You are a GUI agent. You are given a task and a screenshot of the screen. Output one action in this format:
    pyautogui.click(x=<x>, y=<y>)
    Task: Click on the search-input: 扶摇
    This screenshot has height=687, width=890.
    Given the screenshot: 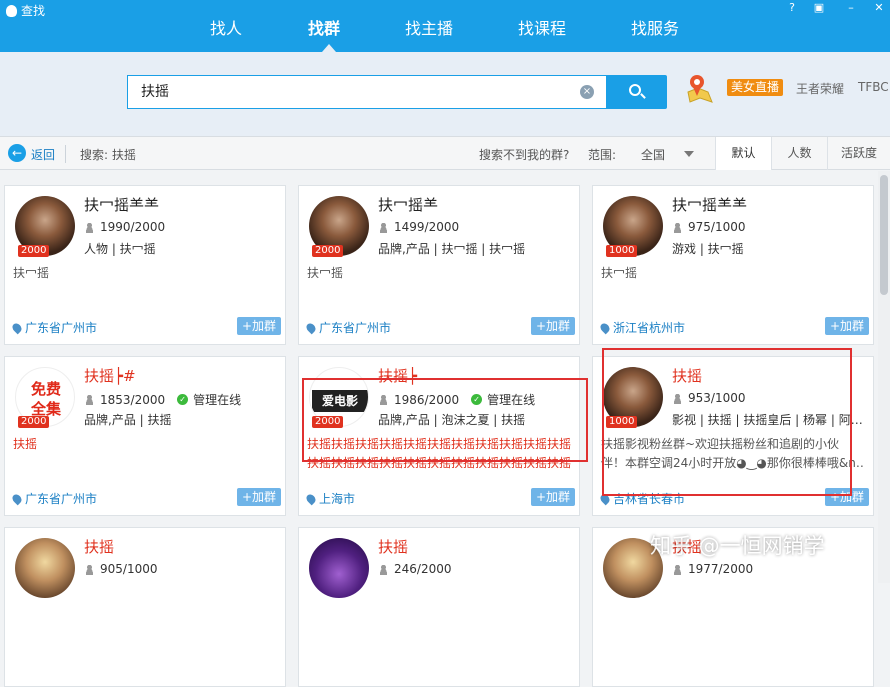 What is the action you would take?
    pyautogui.click(x=367, y=92)
    